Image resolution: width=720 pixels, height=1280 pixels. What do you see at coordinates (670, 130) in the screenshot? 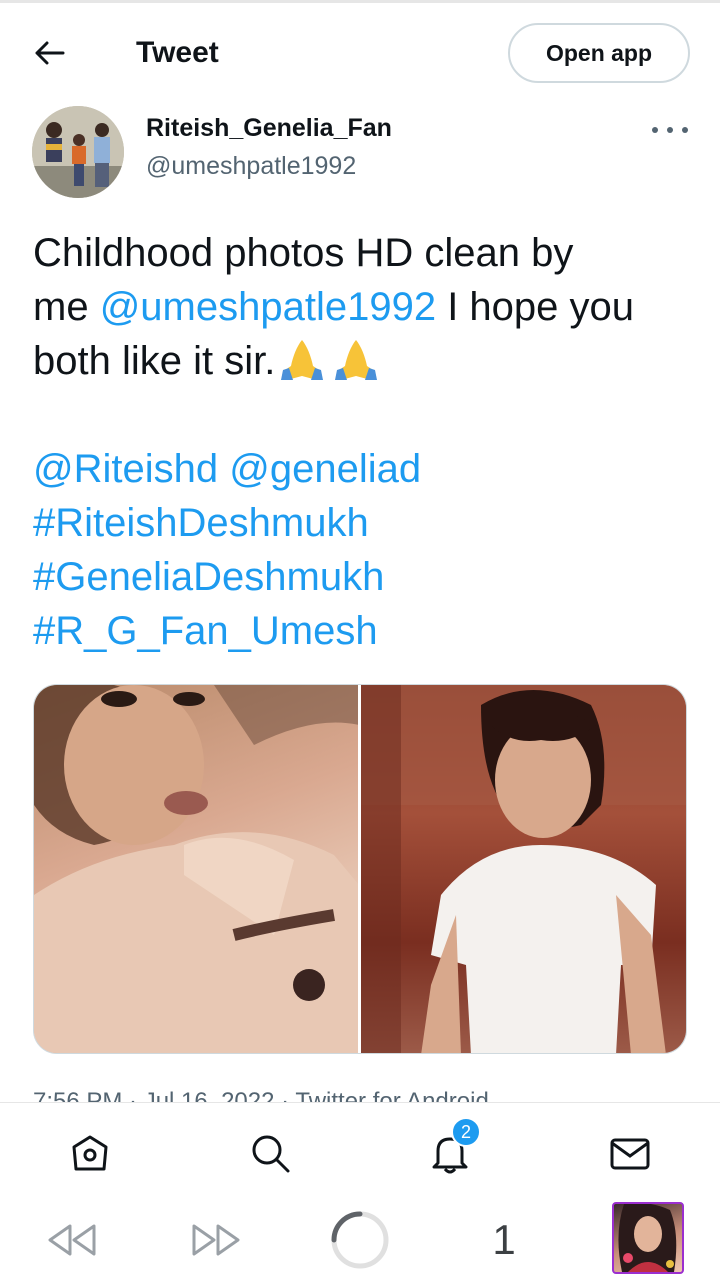
I see `more-options-icon` at bounding box center [670, 130].